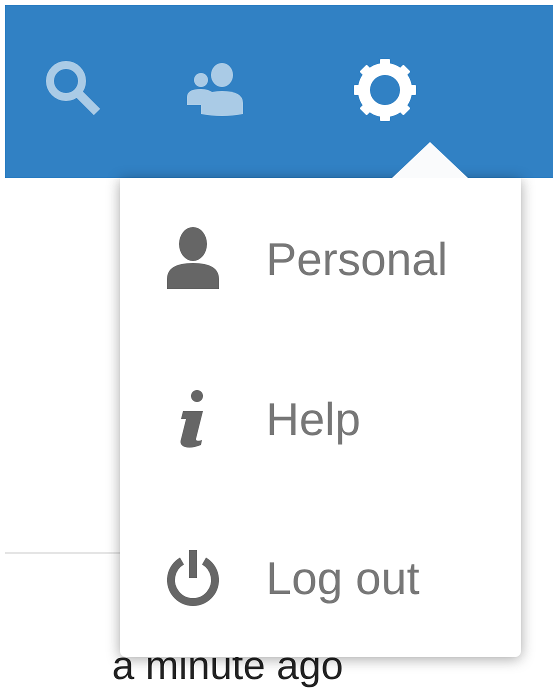  I want to click on menu-item: Log out, so click(292, 578).